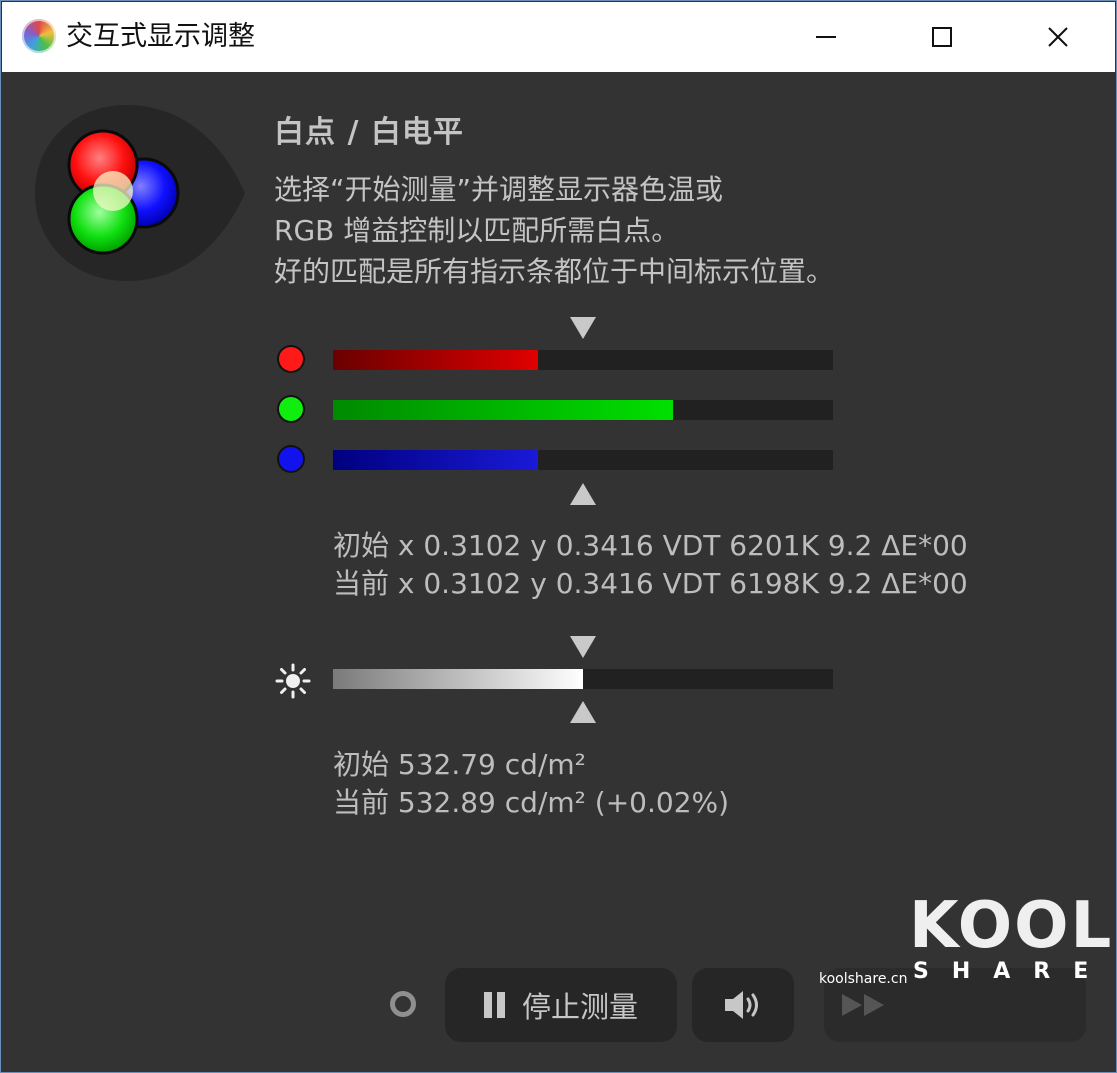 The width and height of the screenshot is (1117, 1073). What do you see at coordinates (291, 359) in the screenshot?
I see `red-dot-icon` at bounding box center [291, 359].